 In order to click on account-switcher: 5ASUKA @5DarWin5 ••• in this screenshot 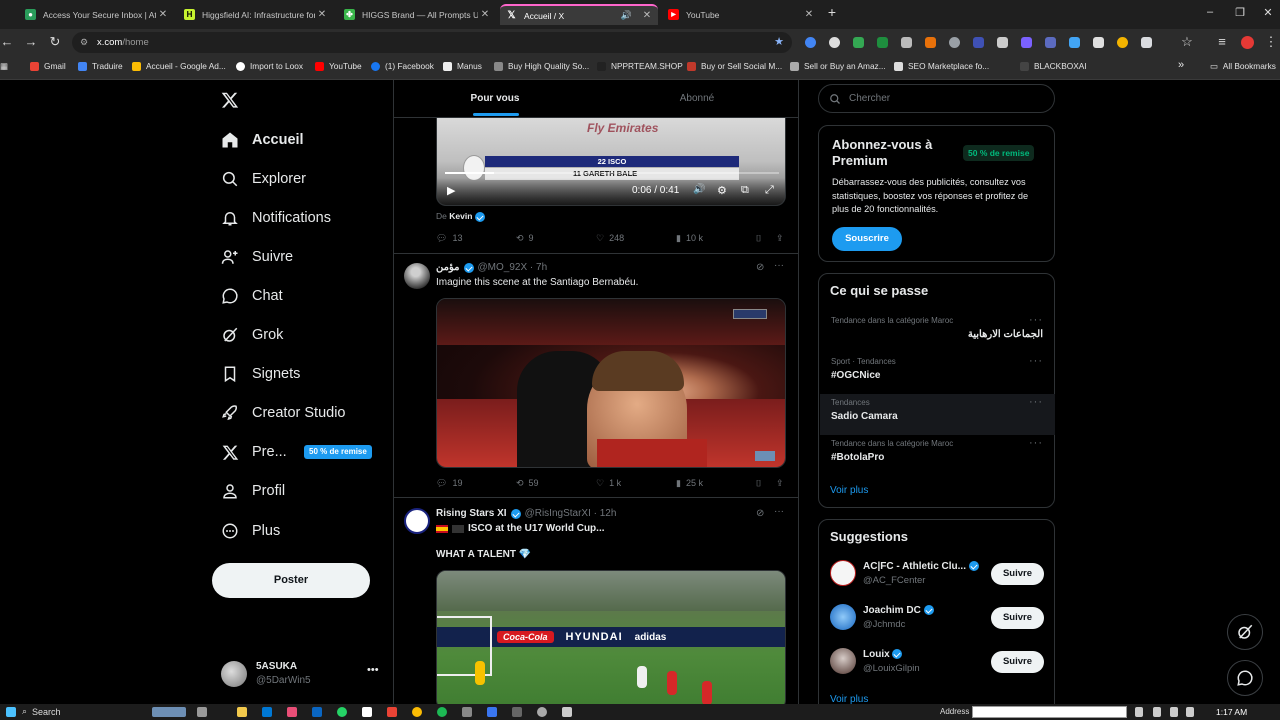, I will do `click(297, 675)`.